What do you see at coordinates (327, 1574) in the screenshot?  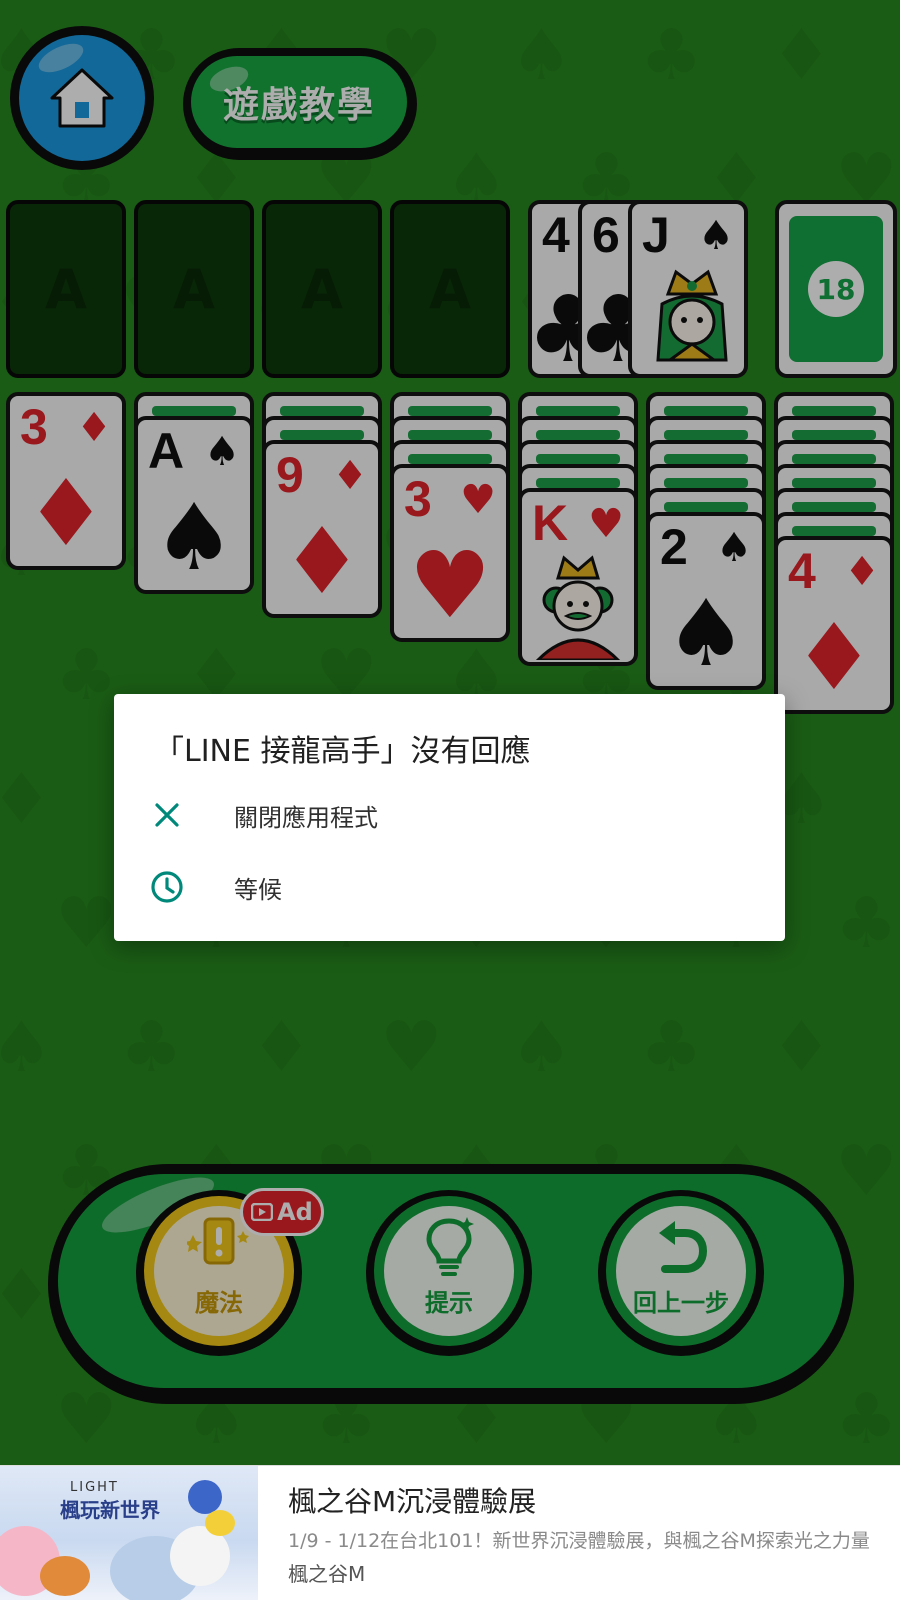 I see `ad-advertiser: 楓之谷M` at bounding box center [327, 1574].